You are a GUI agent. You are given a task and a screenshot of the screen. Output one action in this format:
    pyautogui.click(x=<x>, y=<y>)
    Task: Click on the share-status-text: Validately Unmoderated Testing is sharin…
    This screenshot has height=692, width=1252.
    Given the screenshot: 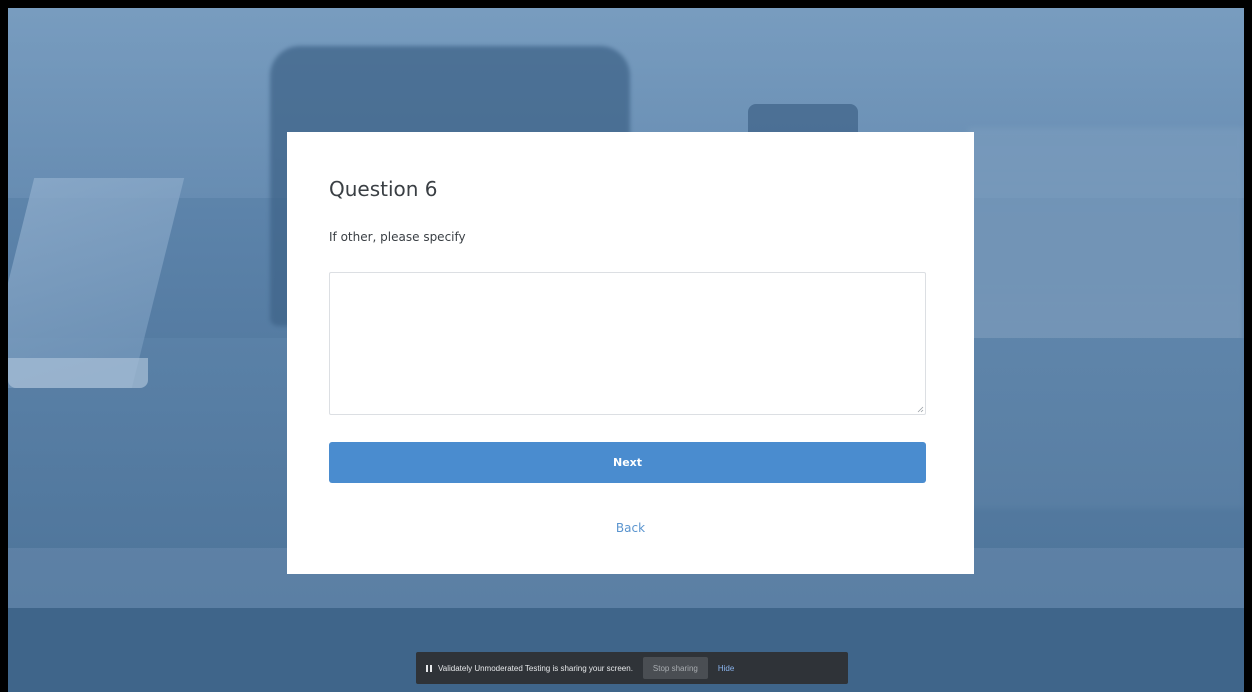 What is the action you would take?
    pyautogui.click(x=535, y=668)
    